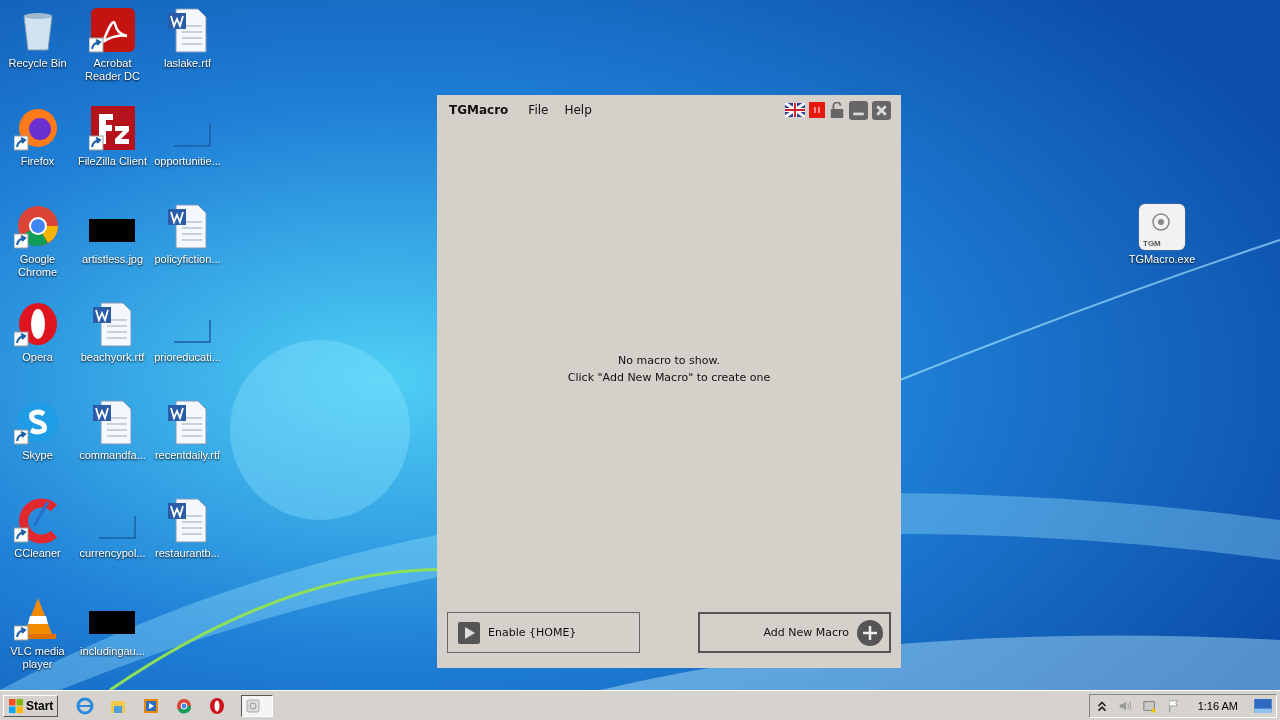  What do you see at coordinates (881, 110) in the screenshot?
I see `close-icon` at bounding box center [881, 110].